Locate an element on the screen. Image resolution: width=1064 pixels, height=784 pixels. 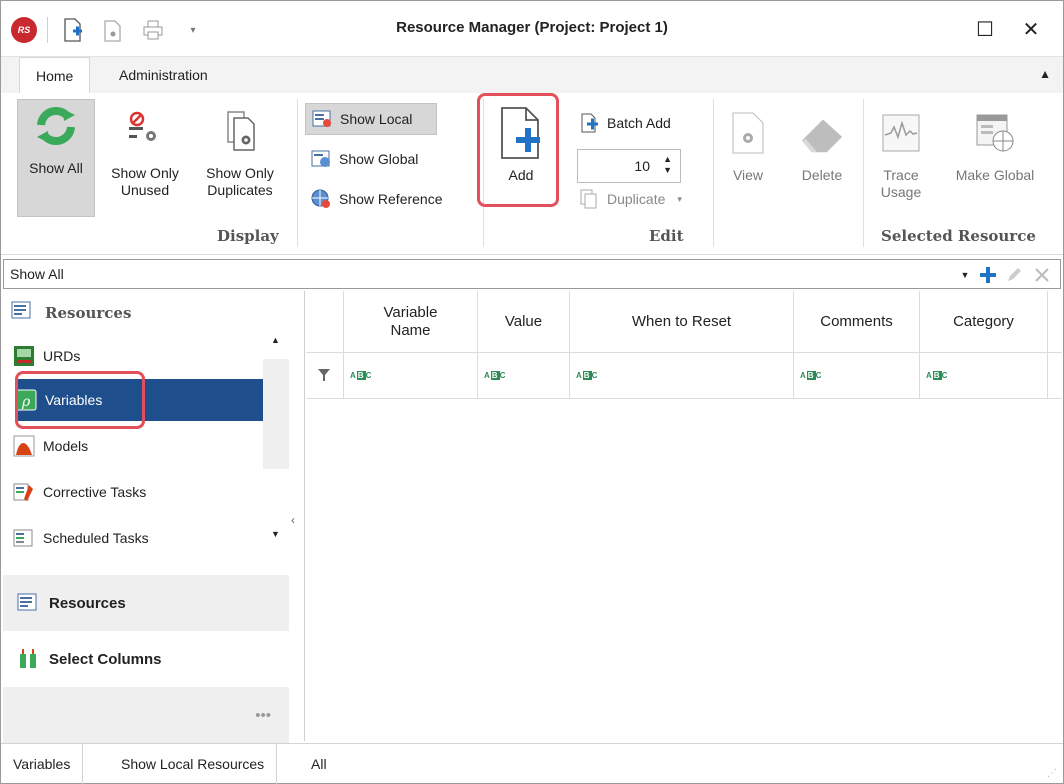
column-header-variable-name: Variable Name is located at coordinates (411, 322).